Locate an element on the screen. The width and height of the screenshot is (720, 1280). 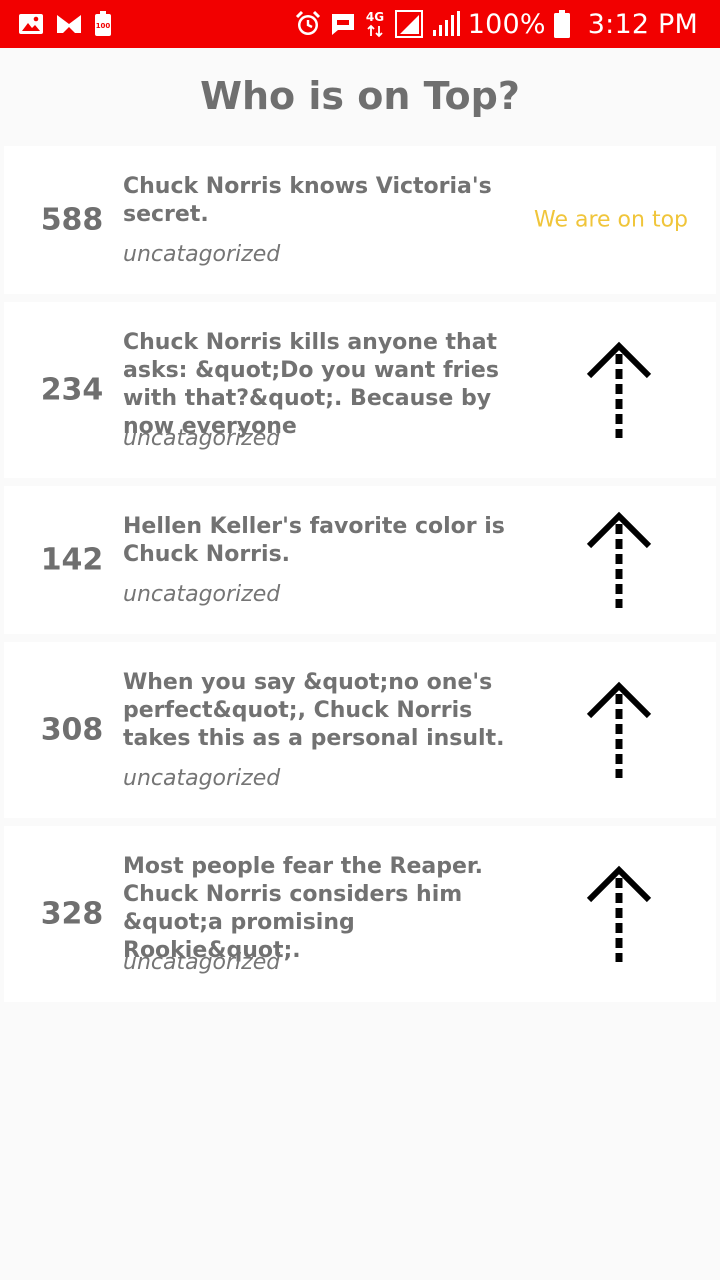
sim-signal-icon is located at coordinates (409, 24).